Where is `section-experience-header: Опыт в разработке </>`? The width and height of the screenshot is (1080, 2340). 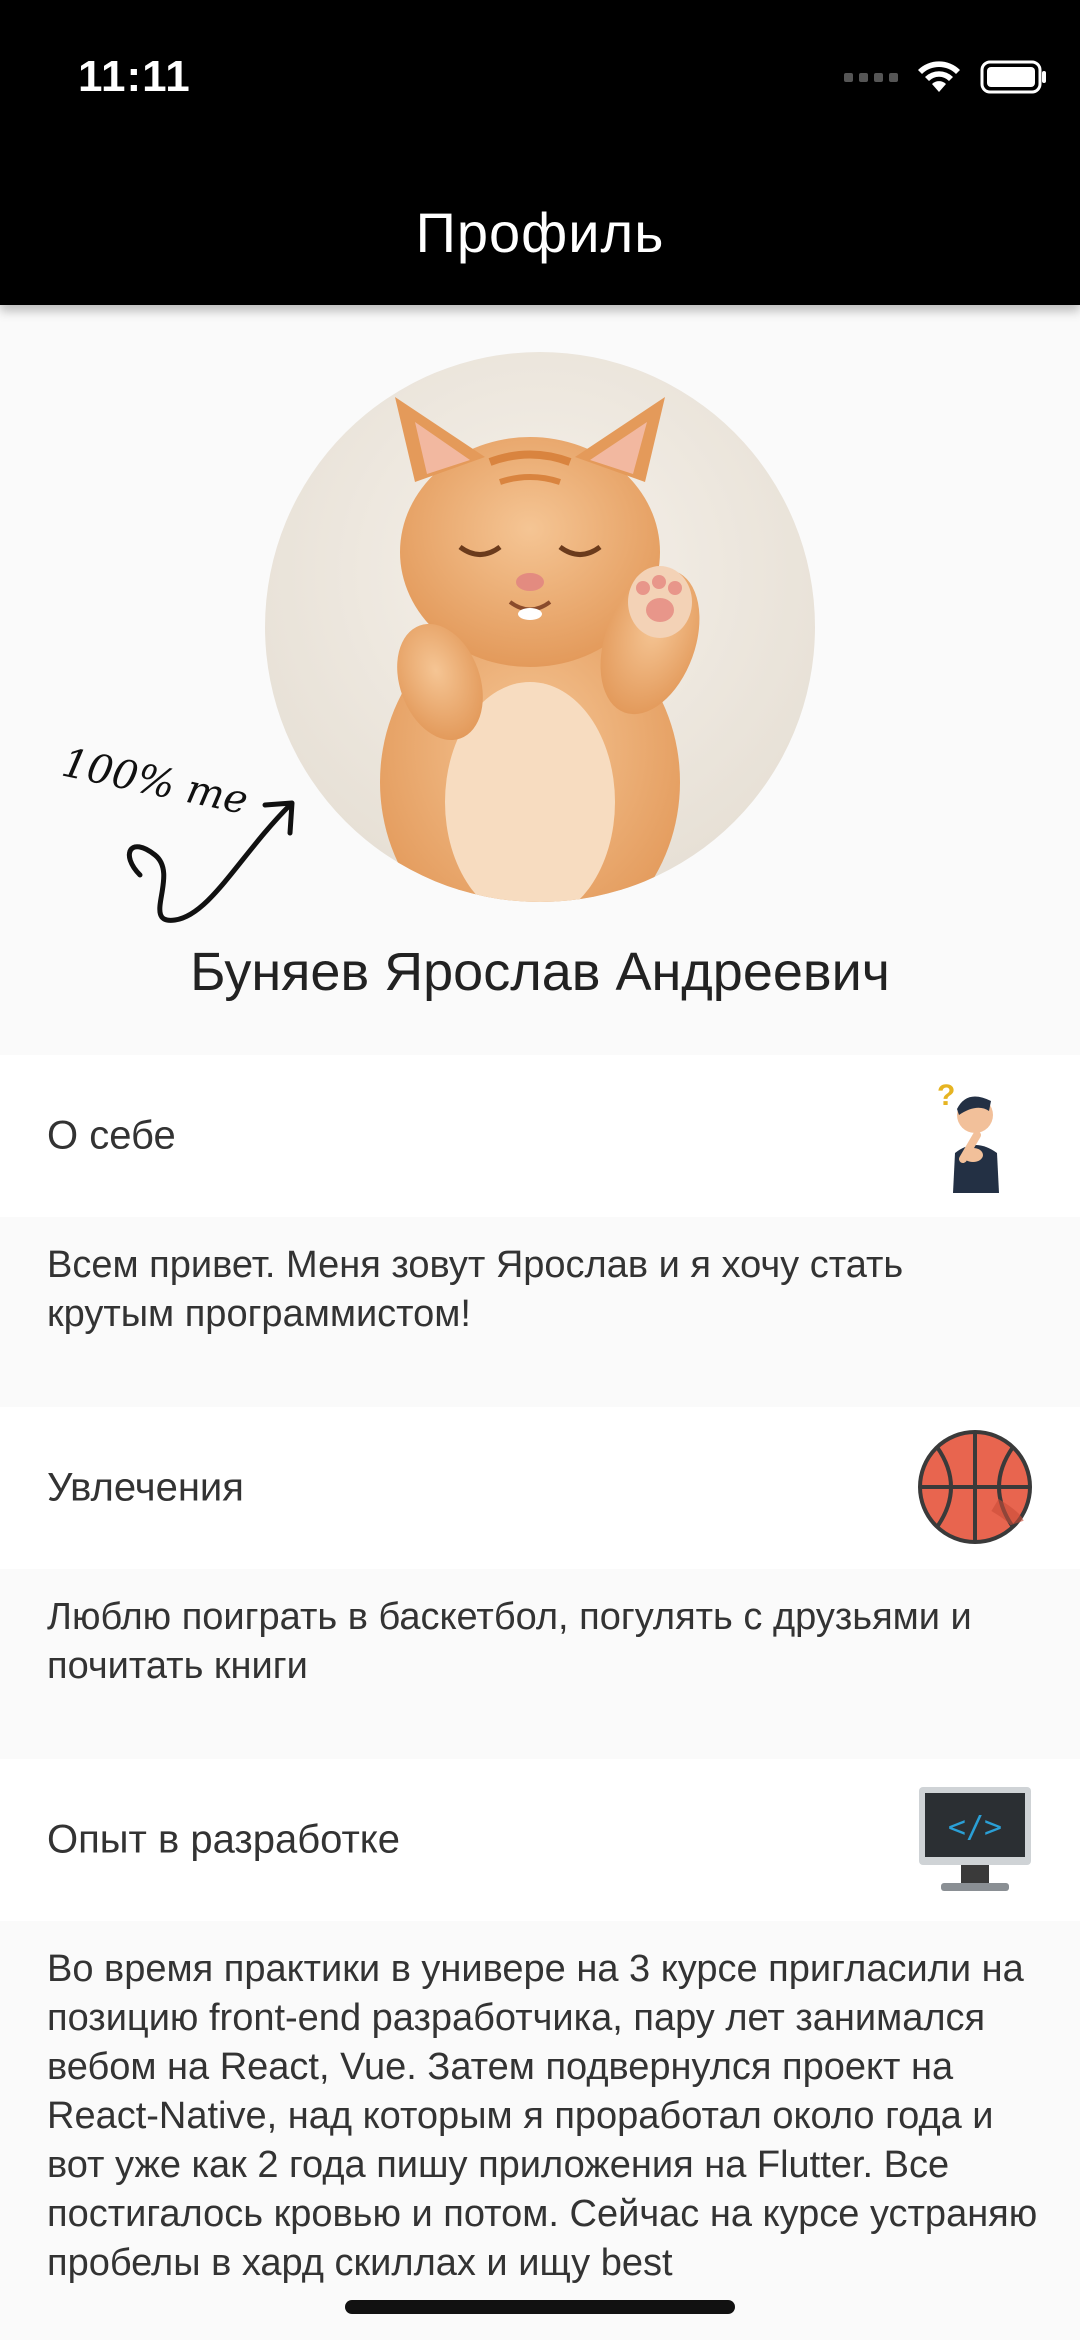 section-experience-header: Опыт в разработке </> is located at coordinates (540, 1840).